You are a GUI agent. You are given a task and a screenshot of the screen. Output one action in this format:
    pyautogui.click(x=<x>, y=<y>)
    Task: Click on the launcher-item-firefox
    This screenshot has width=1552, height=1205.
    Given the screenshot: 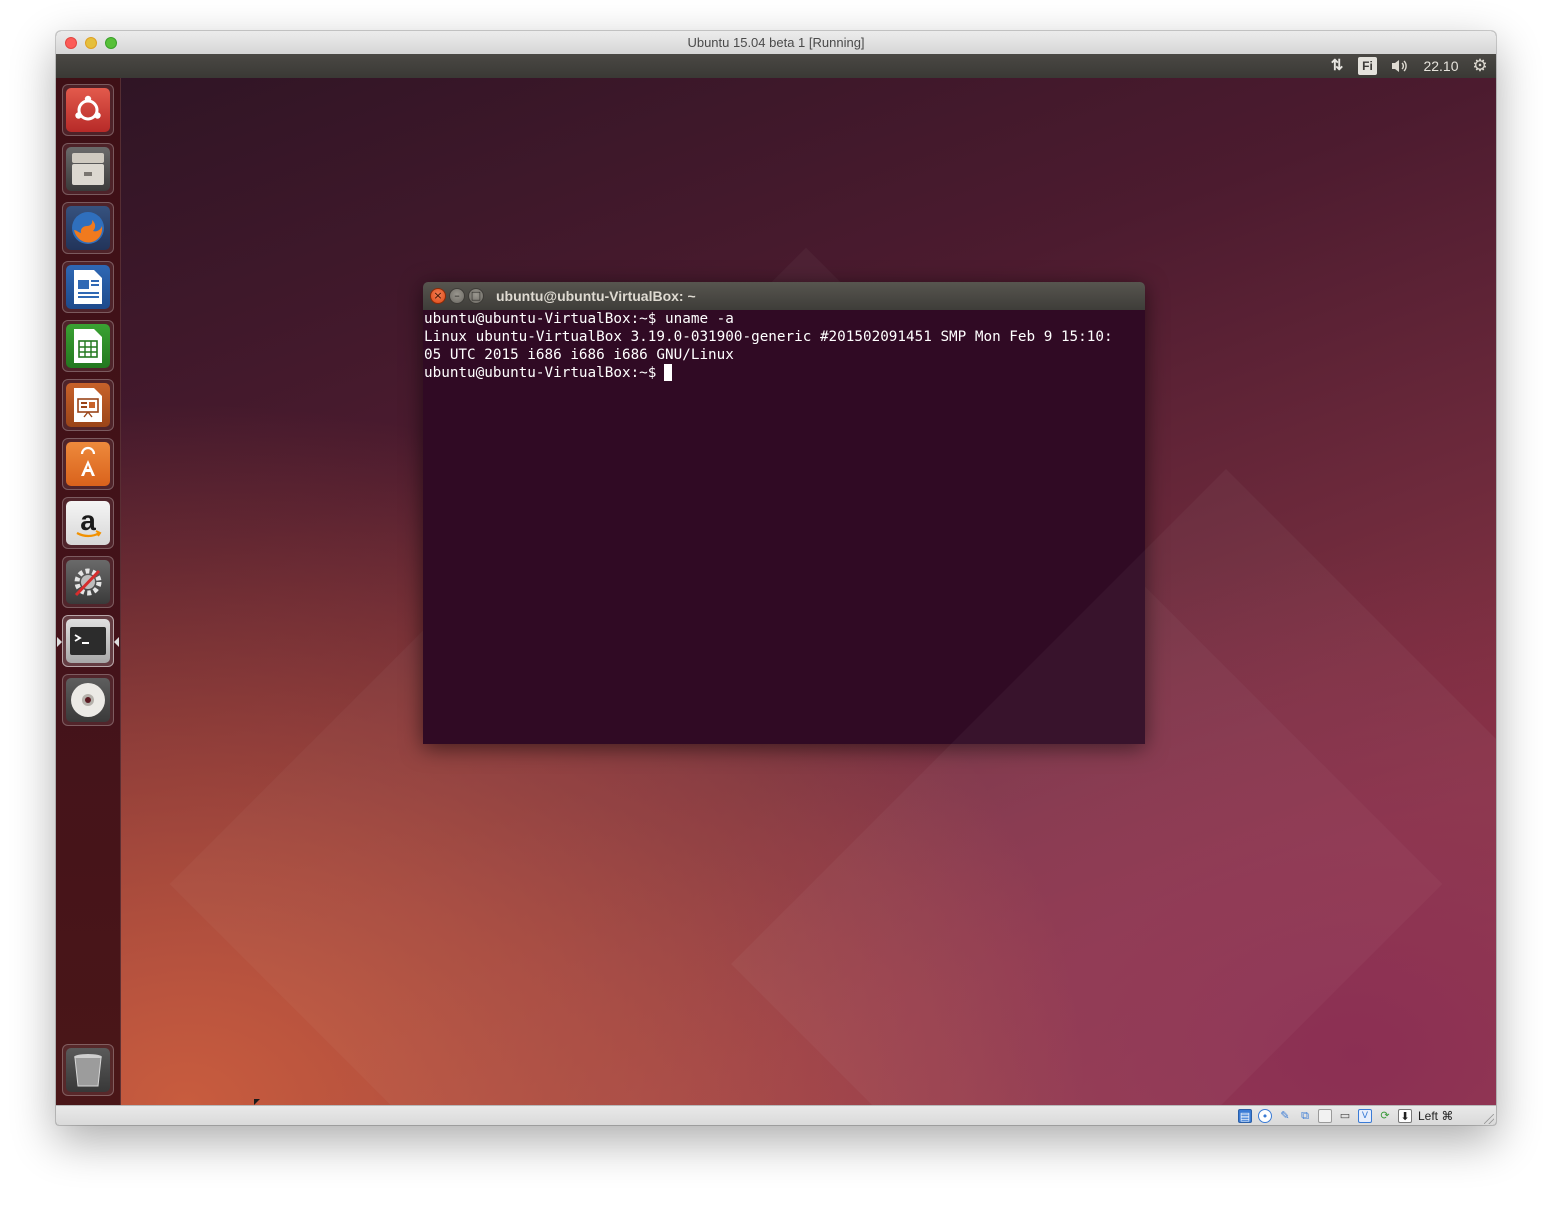 What is the action you would take?
    pyautogui.click(x=88, y=228)
    